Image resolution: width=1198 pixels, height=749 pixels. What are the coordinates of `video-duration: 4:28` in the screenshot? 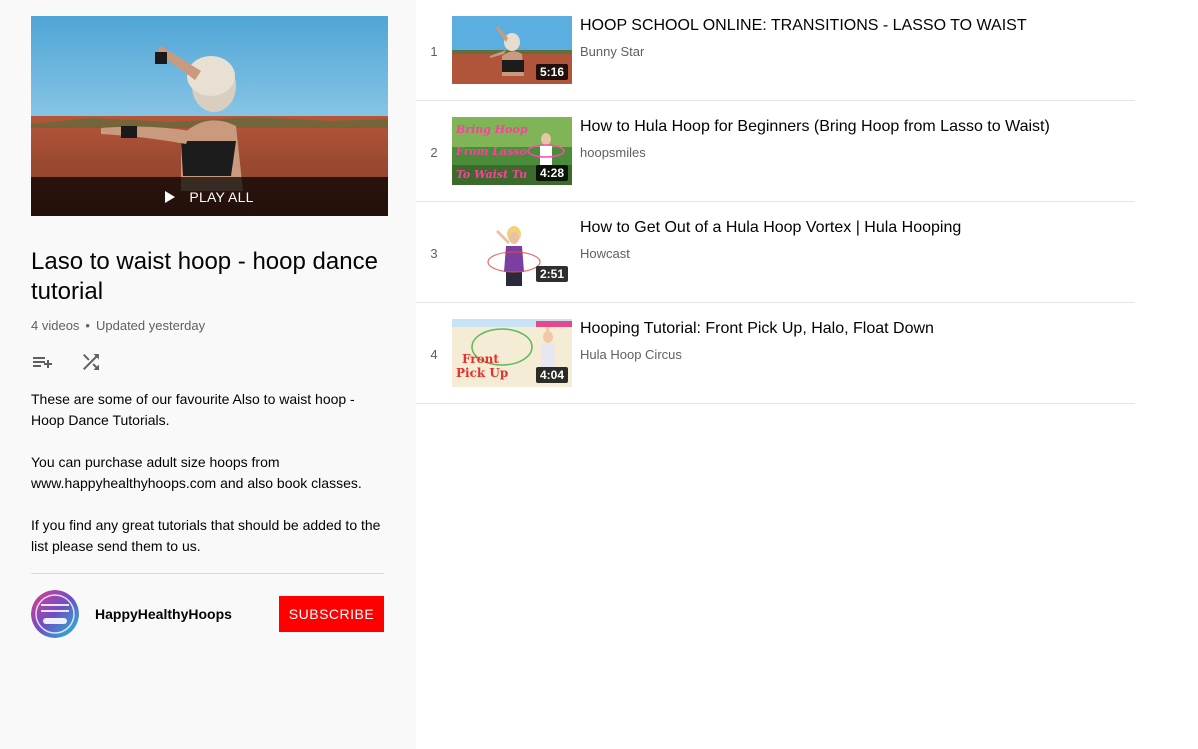 It's located at (551, 173).